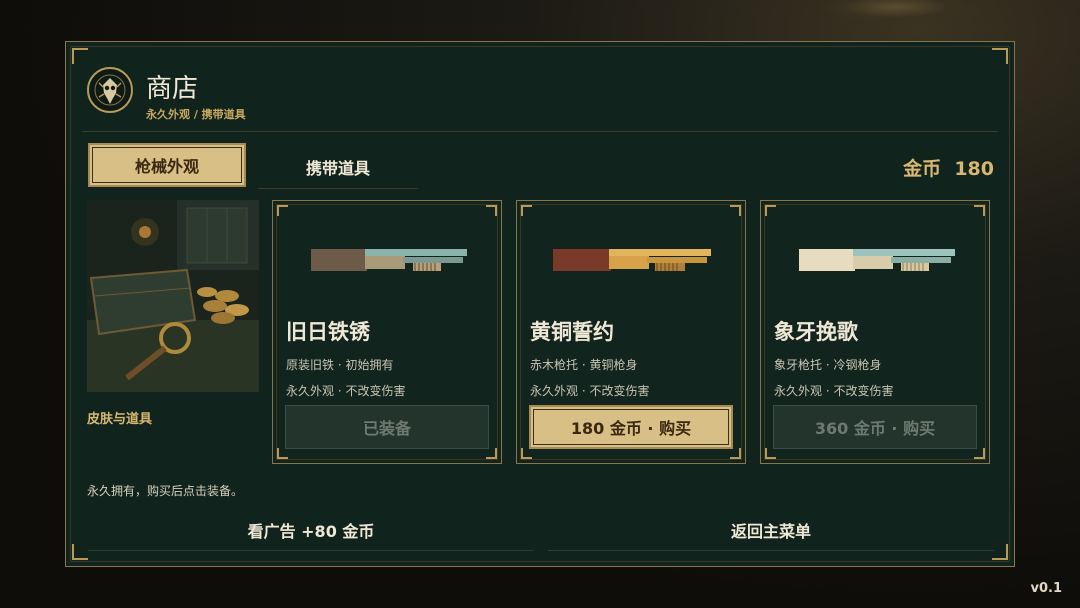 This screenshot has width=1080, height=608. Describe the element at coordinates (771, 530) in the screenshot. I see `back-to-menu-button: 返回主菜单` at that location.